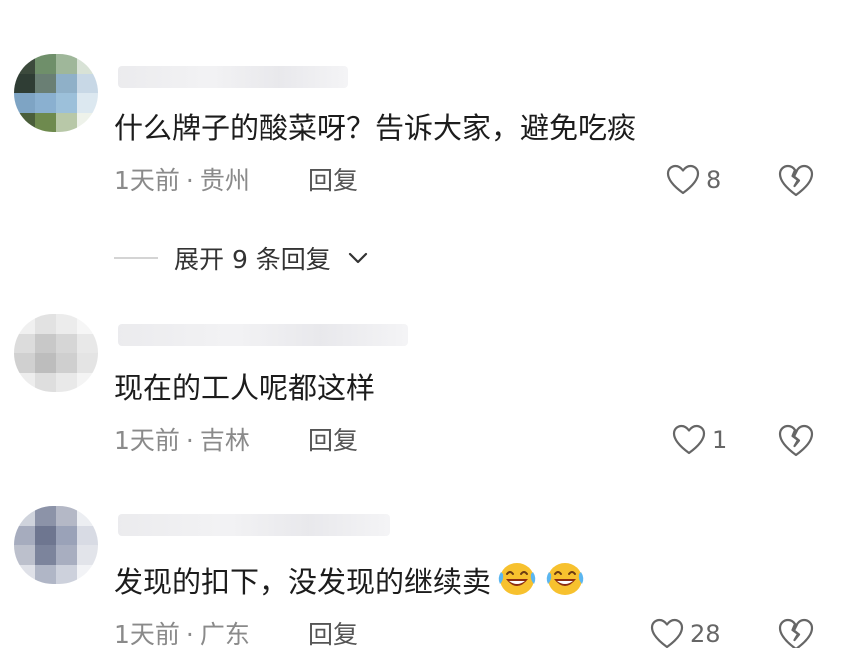 The height and width of the screenshot is (648, 846). What do you see at coordinates (136, 258) in the screenshot?
I see `divider-line` at bounding box center [136, 258].